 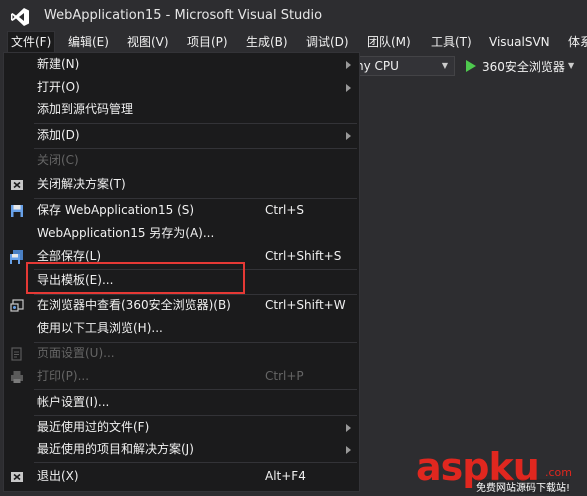 I want to click on watermark-domain: .com, so click(x=558, y=472).